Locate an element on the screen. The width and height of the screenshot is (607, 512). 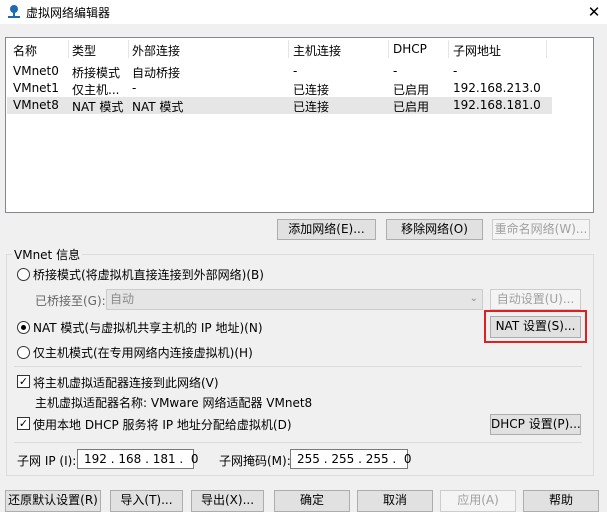
subnet-ip-input: 192 . 168 . 181 . 0 is located at coordinates (138, 459).